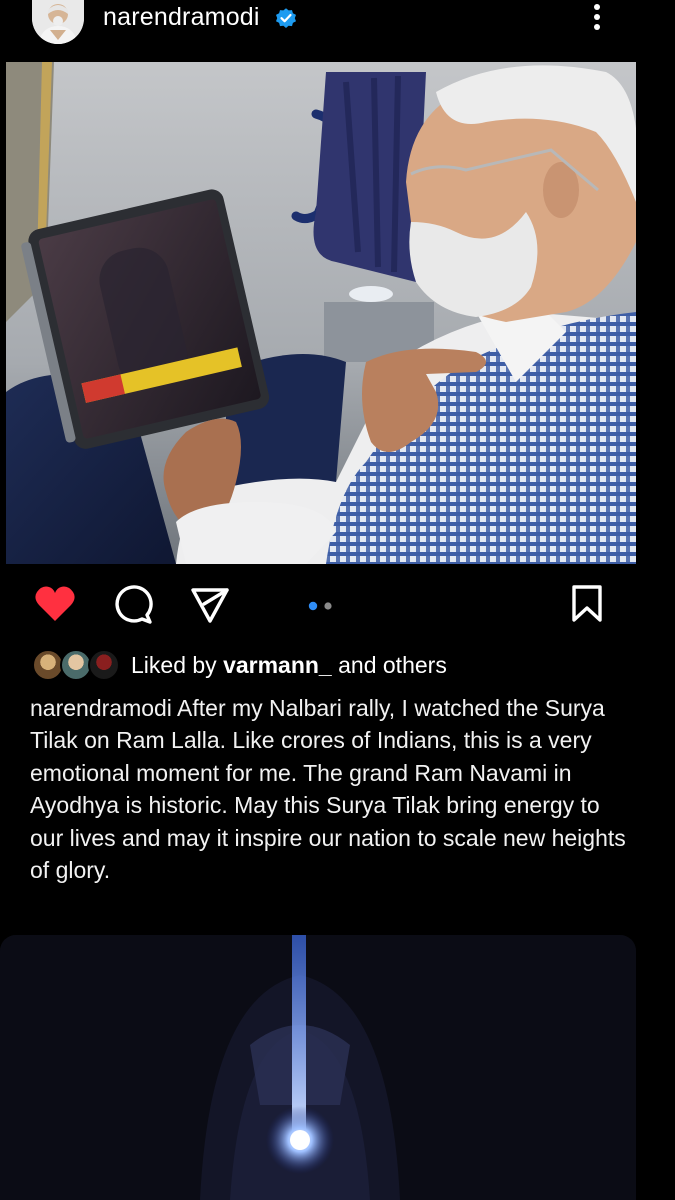 This screenshot has width=675, height=1200. What do you see at coordinates (181, 17) in the screenshot?
I see `header-username: narendramodi` at bounding box center [181, 17].